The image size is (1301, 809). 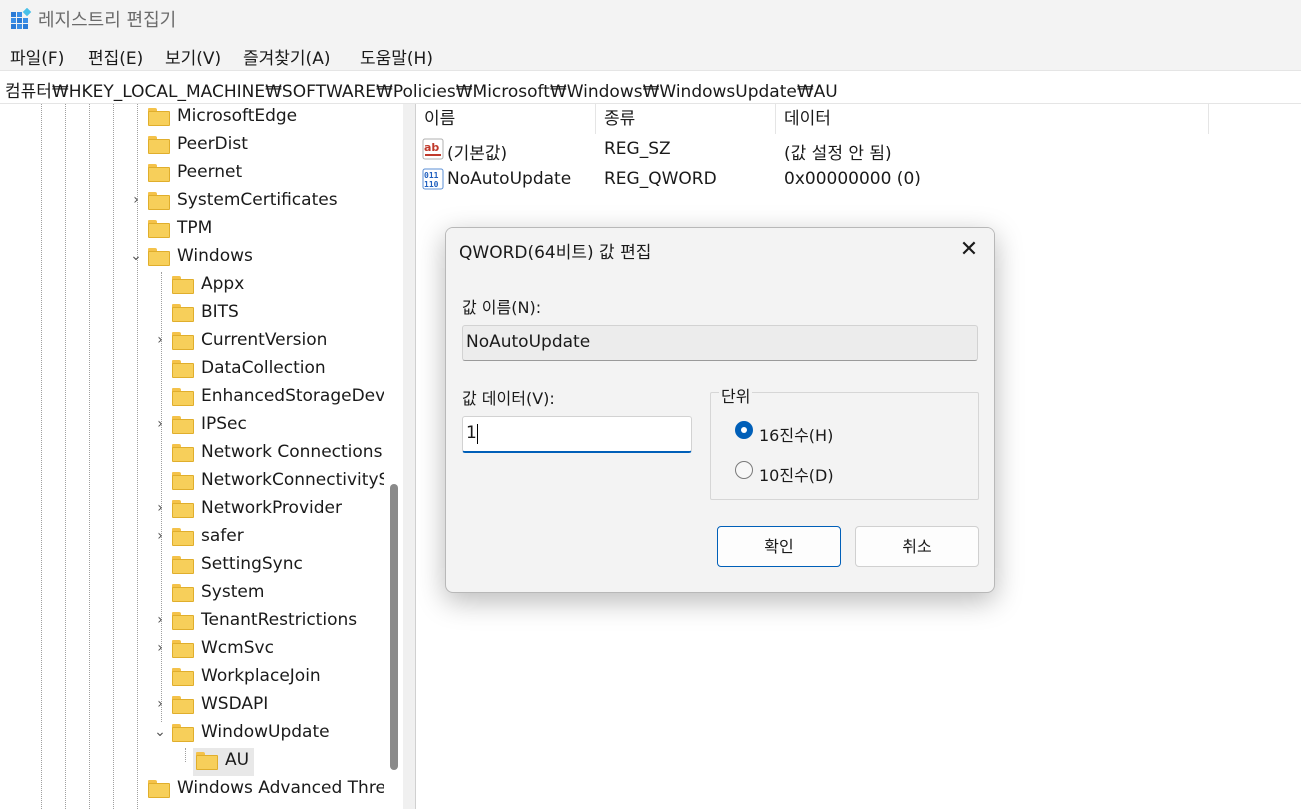 I want to click on tree-item-settingsync: SettingSync, so click(x=272, y=566).